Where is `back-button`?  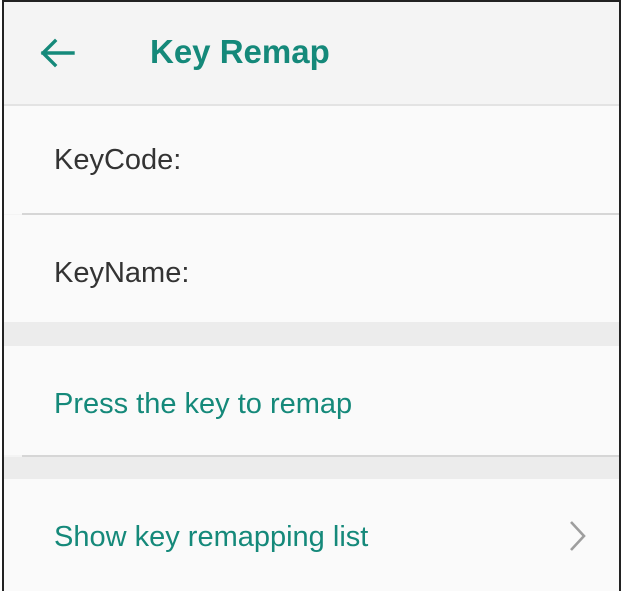 back-button is located at coordinates (57, 53).